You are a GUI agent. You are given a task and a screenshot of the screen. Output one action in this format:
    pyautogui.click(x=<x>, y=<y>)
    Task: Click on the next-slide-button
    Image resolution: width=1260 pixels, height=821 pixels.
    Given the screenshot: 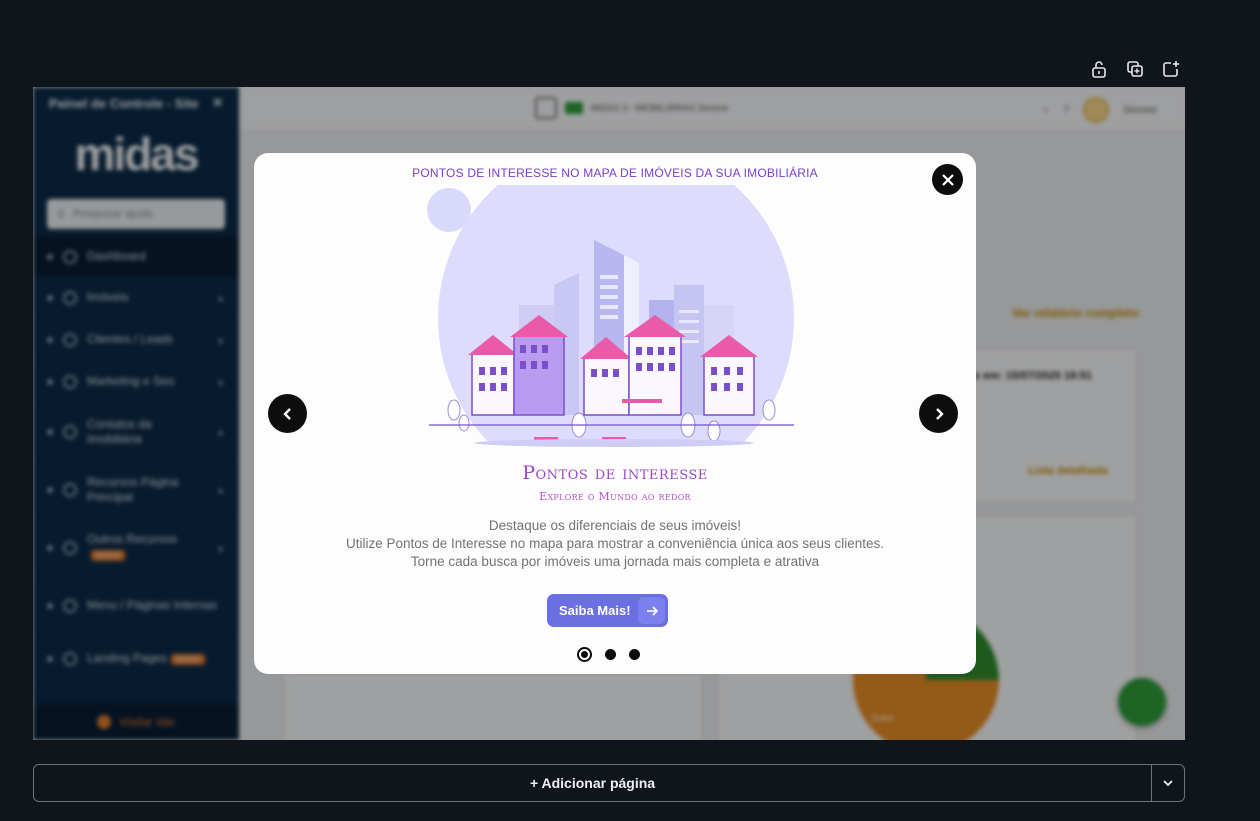 What is the action you would take?
    pyautogui.click(x=938, y=413)
    